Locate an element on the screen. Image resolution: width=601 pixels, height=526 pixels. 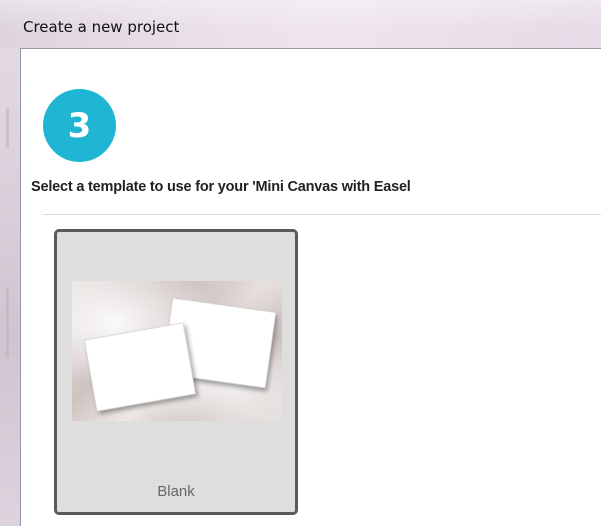
photo-card is located at coordinates (140, 367).